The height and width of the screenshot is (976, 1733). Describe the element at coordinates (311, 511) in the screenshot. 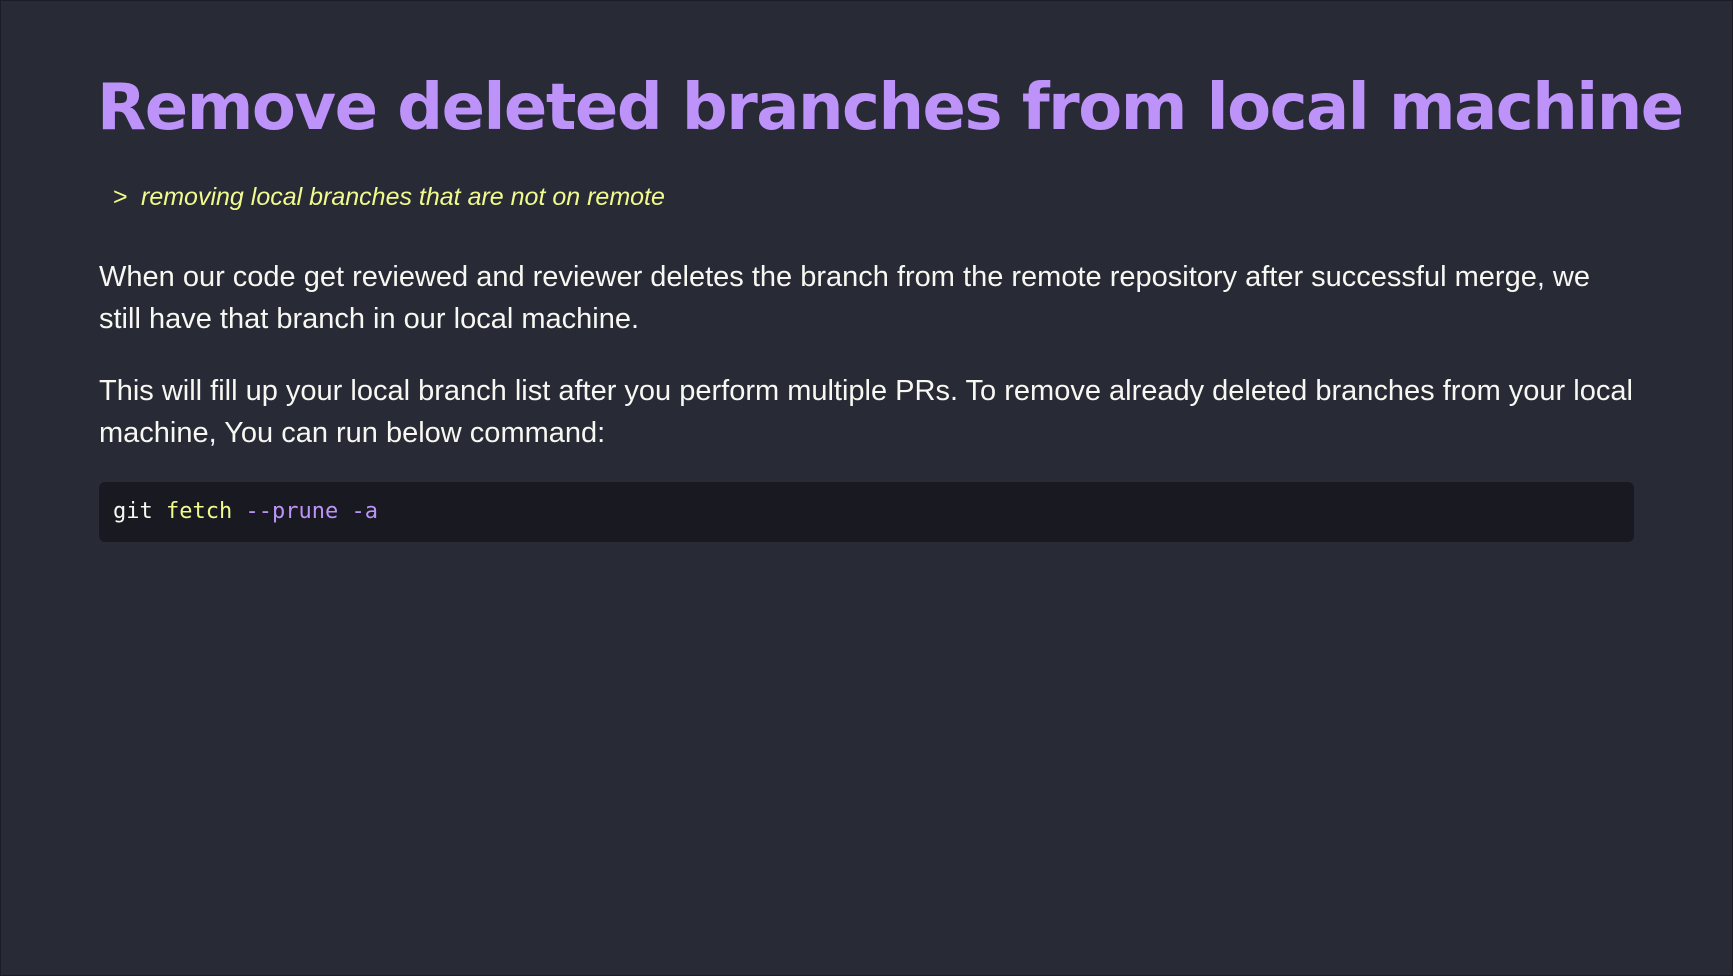

I see `code-flags: --prune -a` at that location.